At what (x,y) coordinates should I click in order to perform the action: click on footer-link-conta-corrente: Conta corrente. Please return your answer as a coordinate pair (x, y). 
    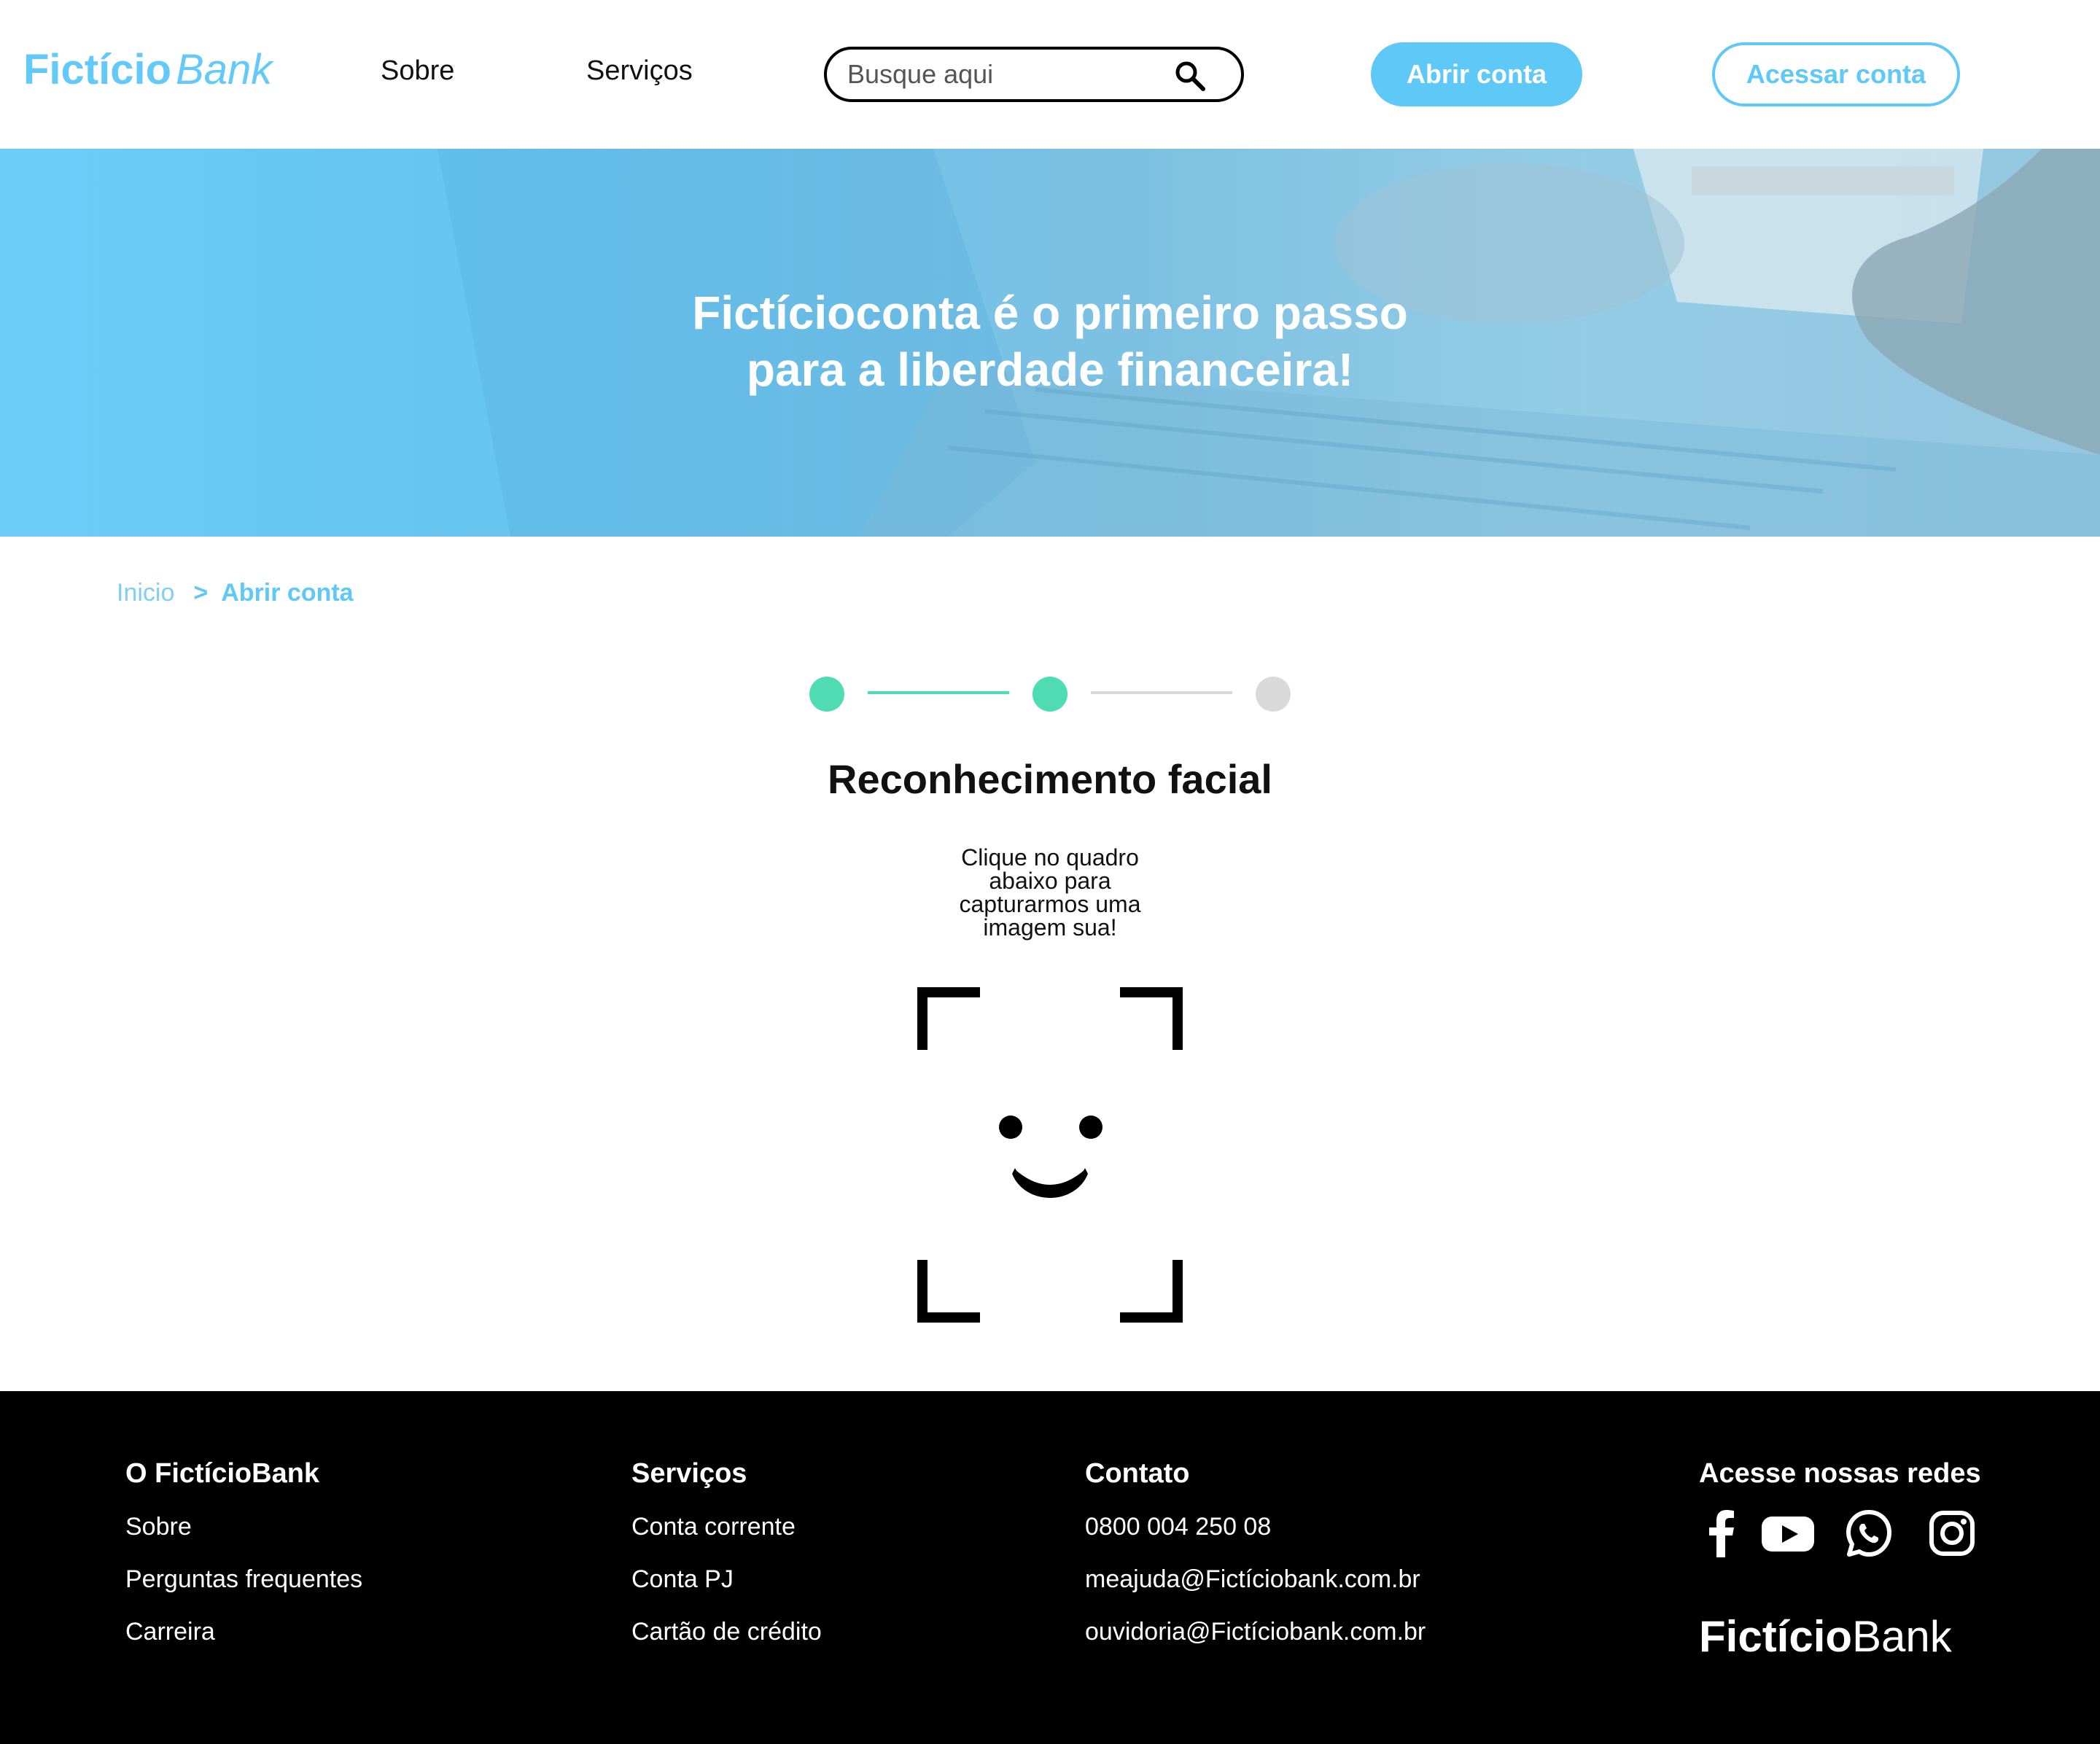
    Looking at the image, I should click on (726, 1527).